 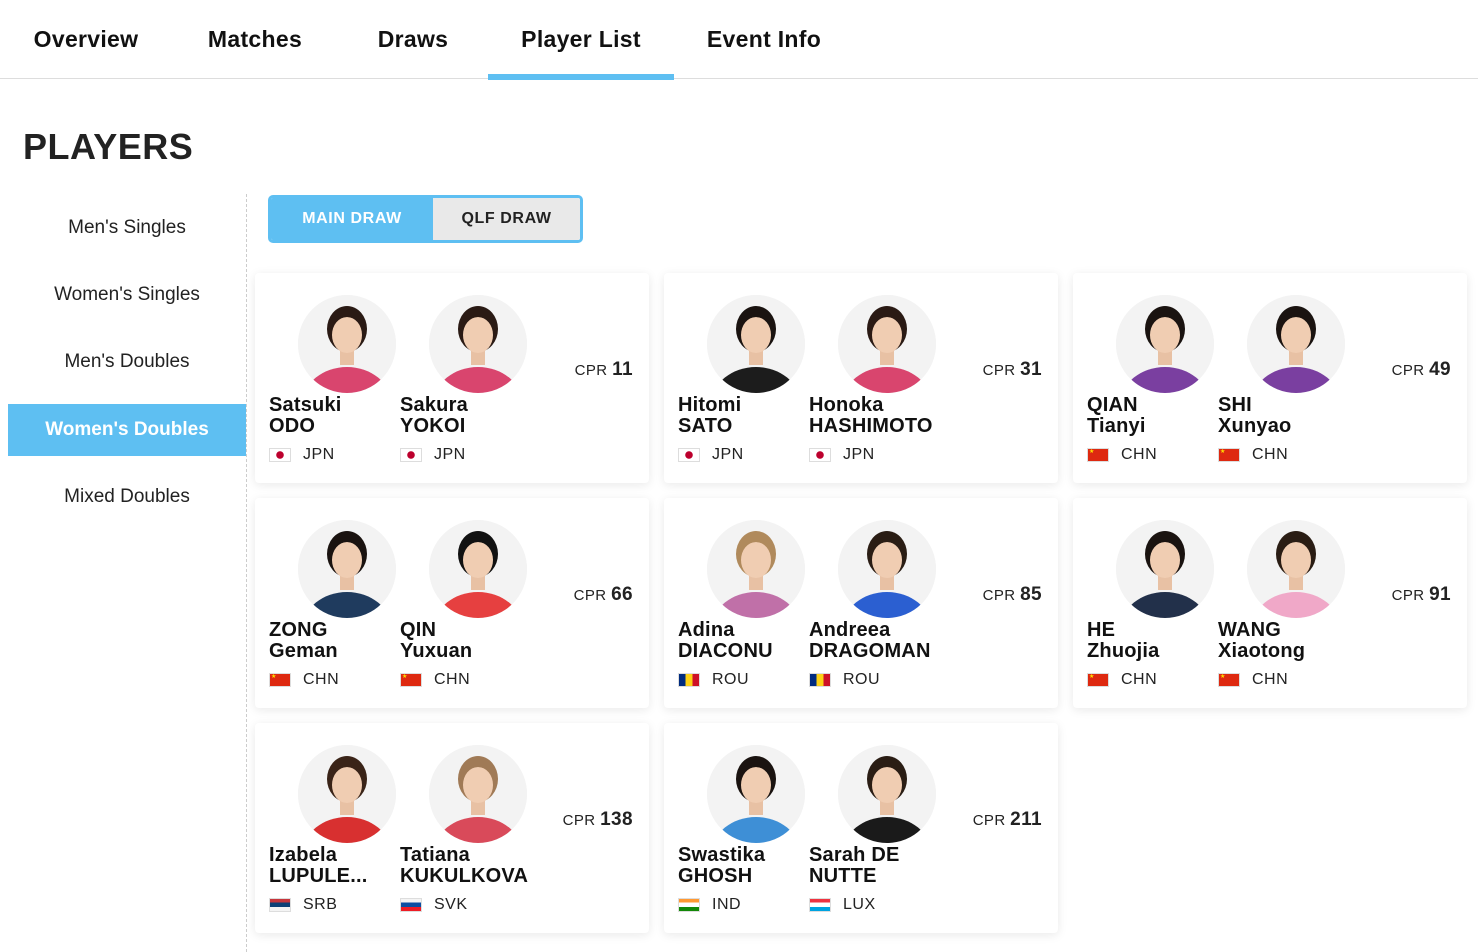 I want to click on tab-event-info: Event Info, so click(x=764, y=39).